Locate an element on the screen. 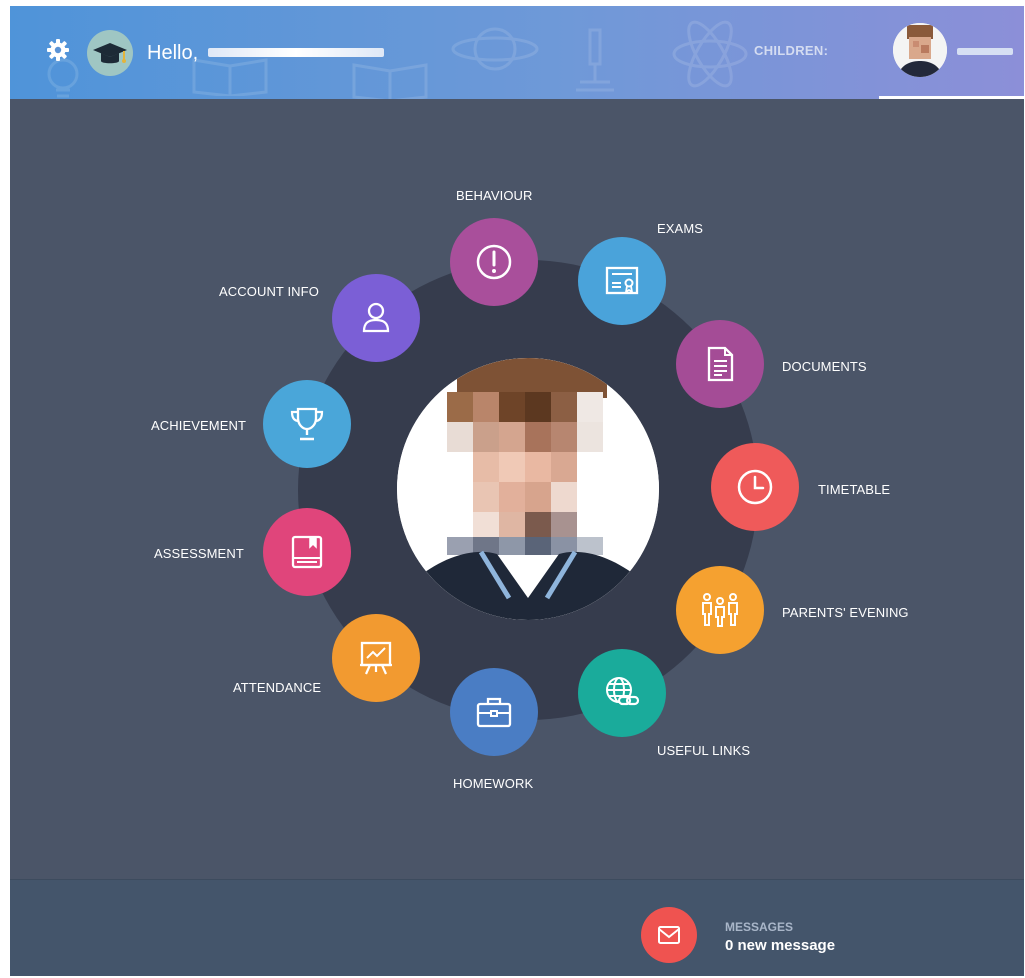  footer-bar: MESSAGES 0 new message is located at coordinates (517, 927).